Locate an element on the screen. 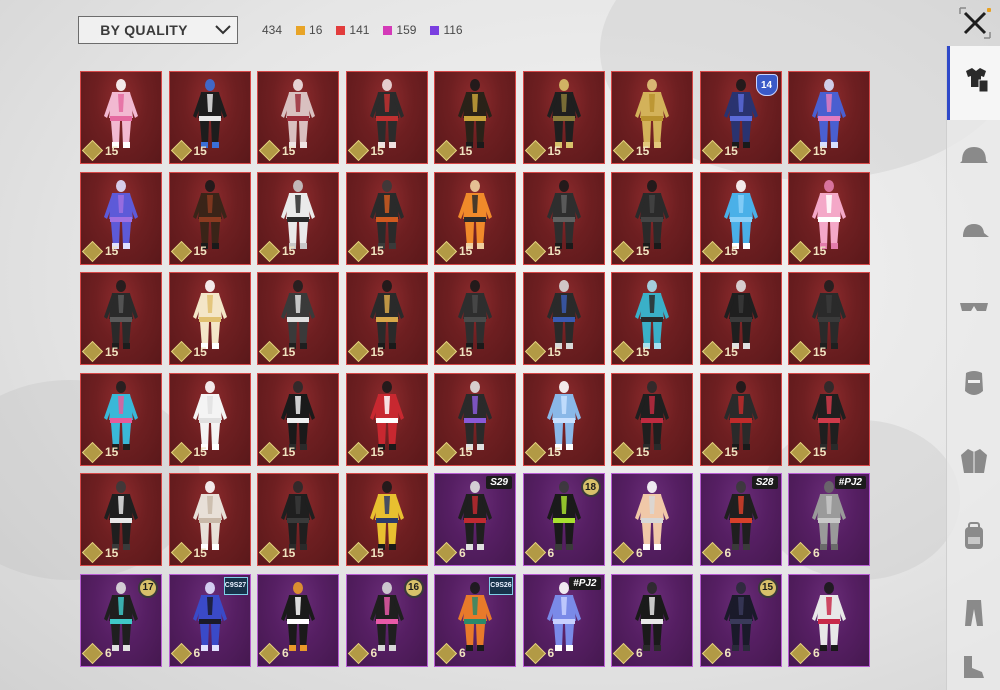  item-value: 6 is located at coordinates (374, 653).